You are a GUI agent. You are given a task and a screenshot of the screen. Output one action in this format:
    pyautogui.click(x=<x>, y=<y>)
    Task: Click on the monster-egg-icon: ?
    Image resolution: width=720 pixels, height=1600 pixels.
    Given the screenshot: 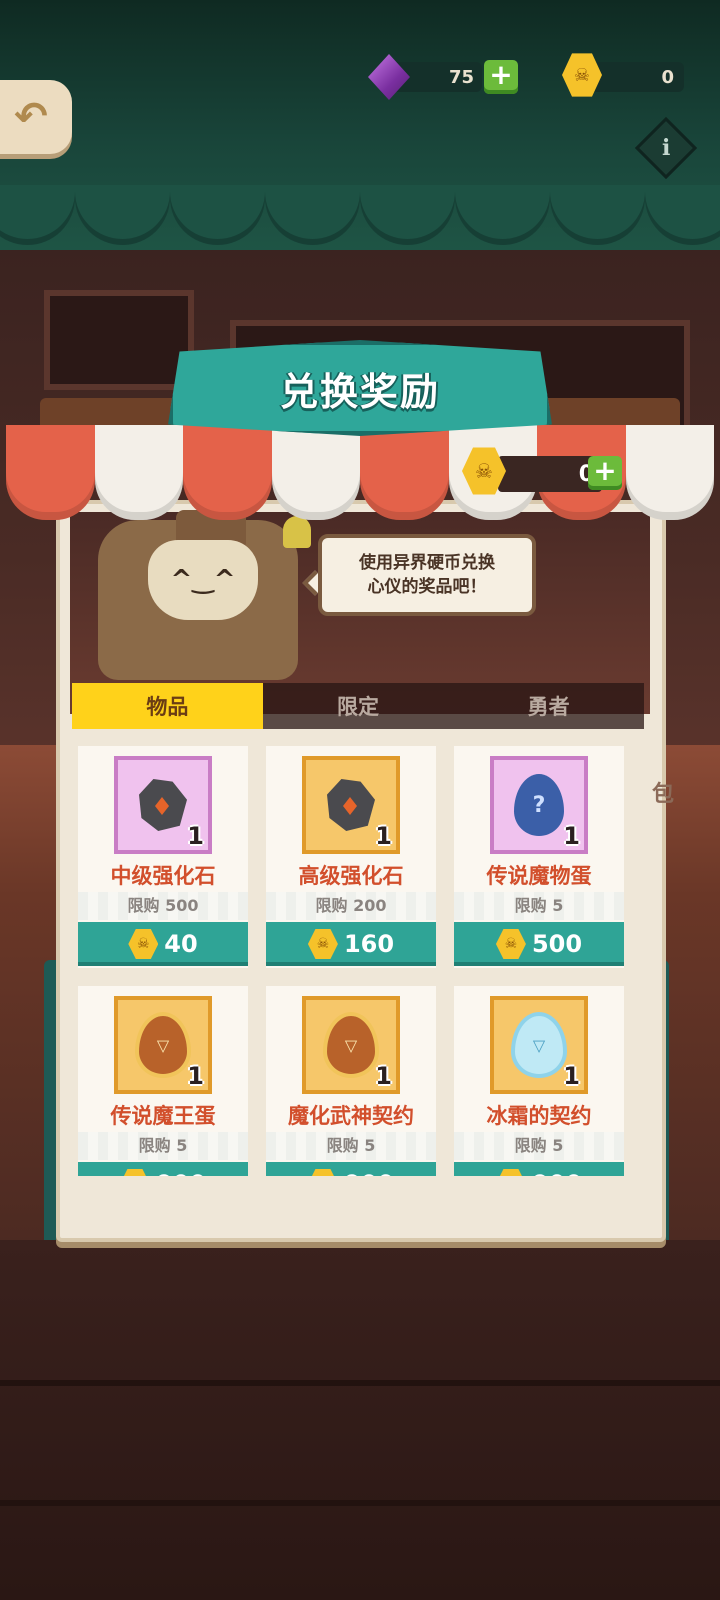 What is the action you would take?
    pyautogui.click(x=539, y=805)
    